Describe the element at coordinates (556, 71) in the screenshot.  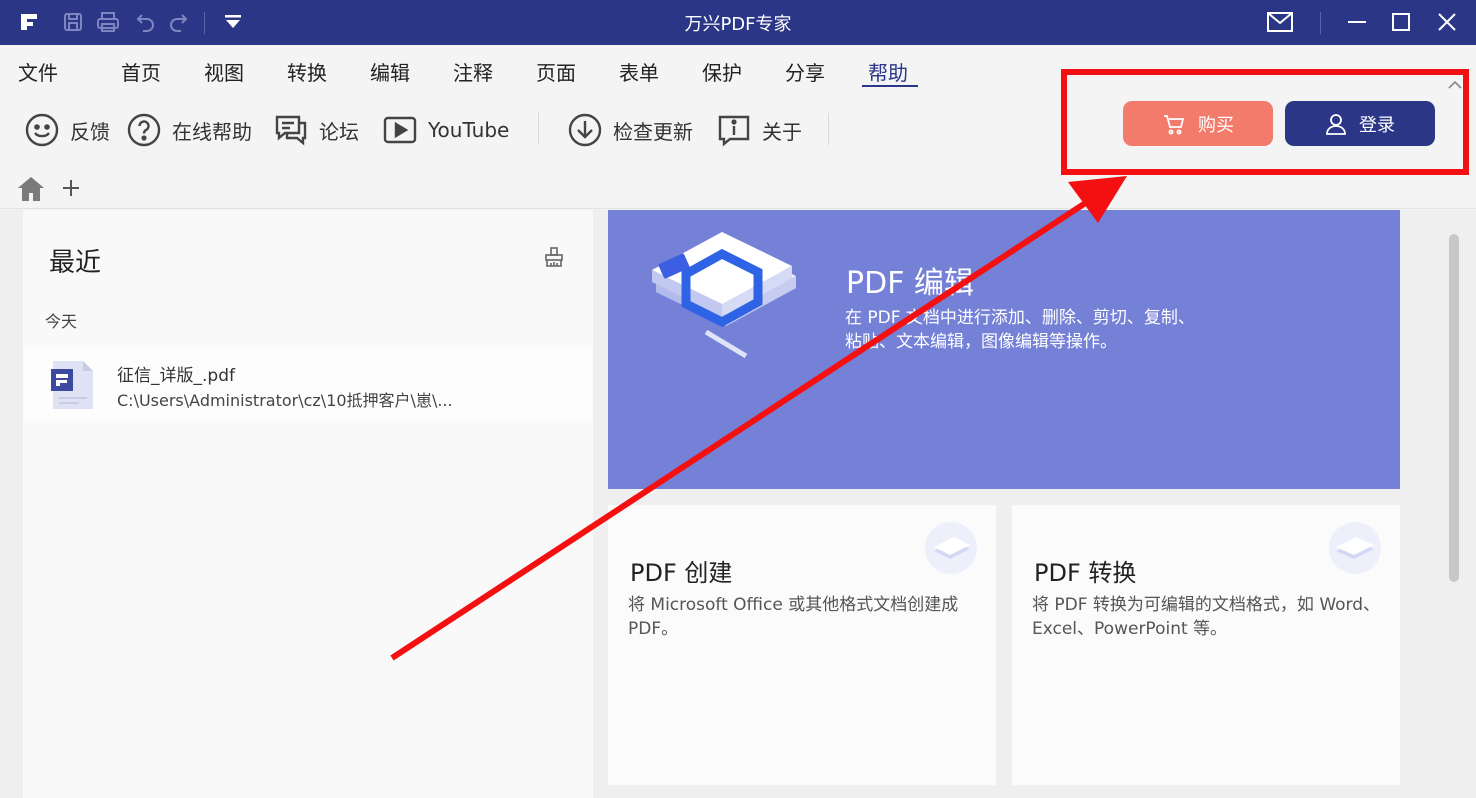
I see `menu-page: 页面` at that location.